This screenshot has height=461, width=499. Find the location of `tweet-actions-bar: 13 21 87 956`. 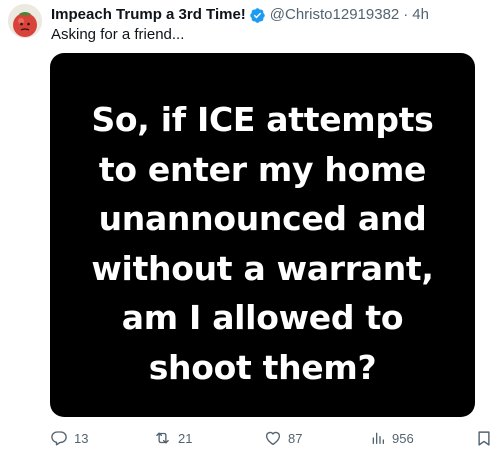

tweet-actions-bar: 13 21 87 956 is located at coordinates (270, 438).